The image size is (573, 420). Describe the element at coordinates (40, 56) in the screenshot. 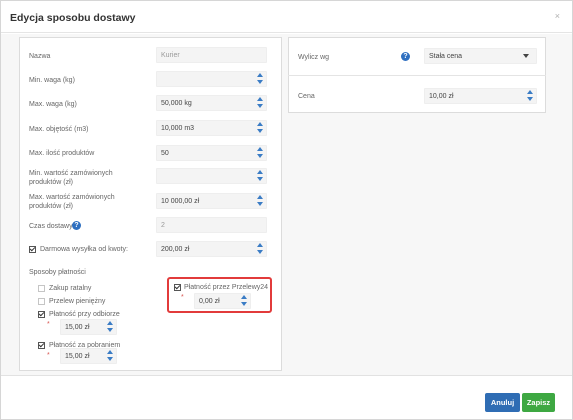

I see `name-label: Nazwa` at that location.